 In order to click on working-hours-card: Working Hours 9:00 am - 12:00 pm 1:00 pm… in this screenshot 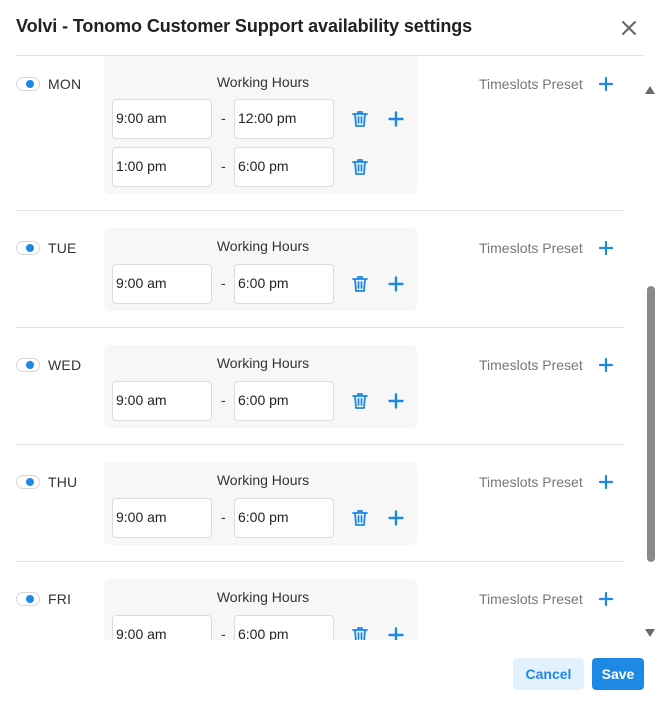, I will do `click(260, 125)`.